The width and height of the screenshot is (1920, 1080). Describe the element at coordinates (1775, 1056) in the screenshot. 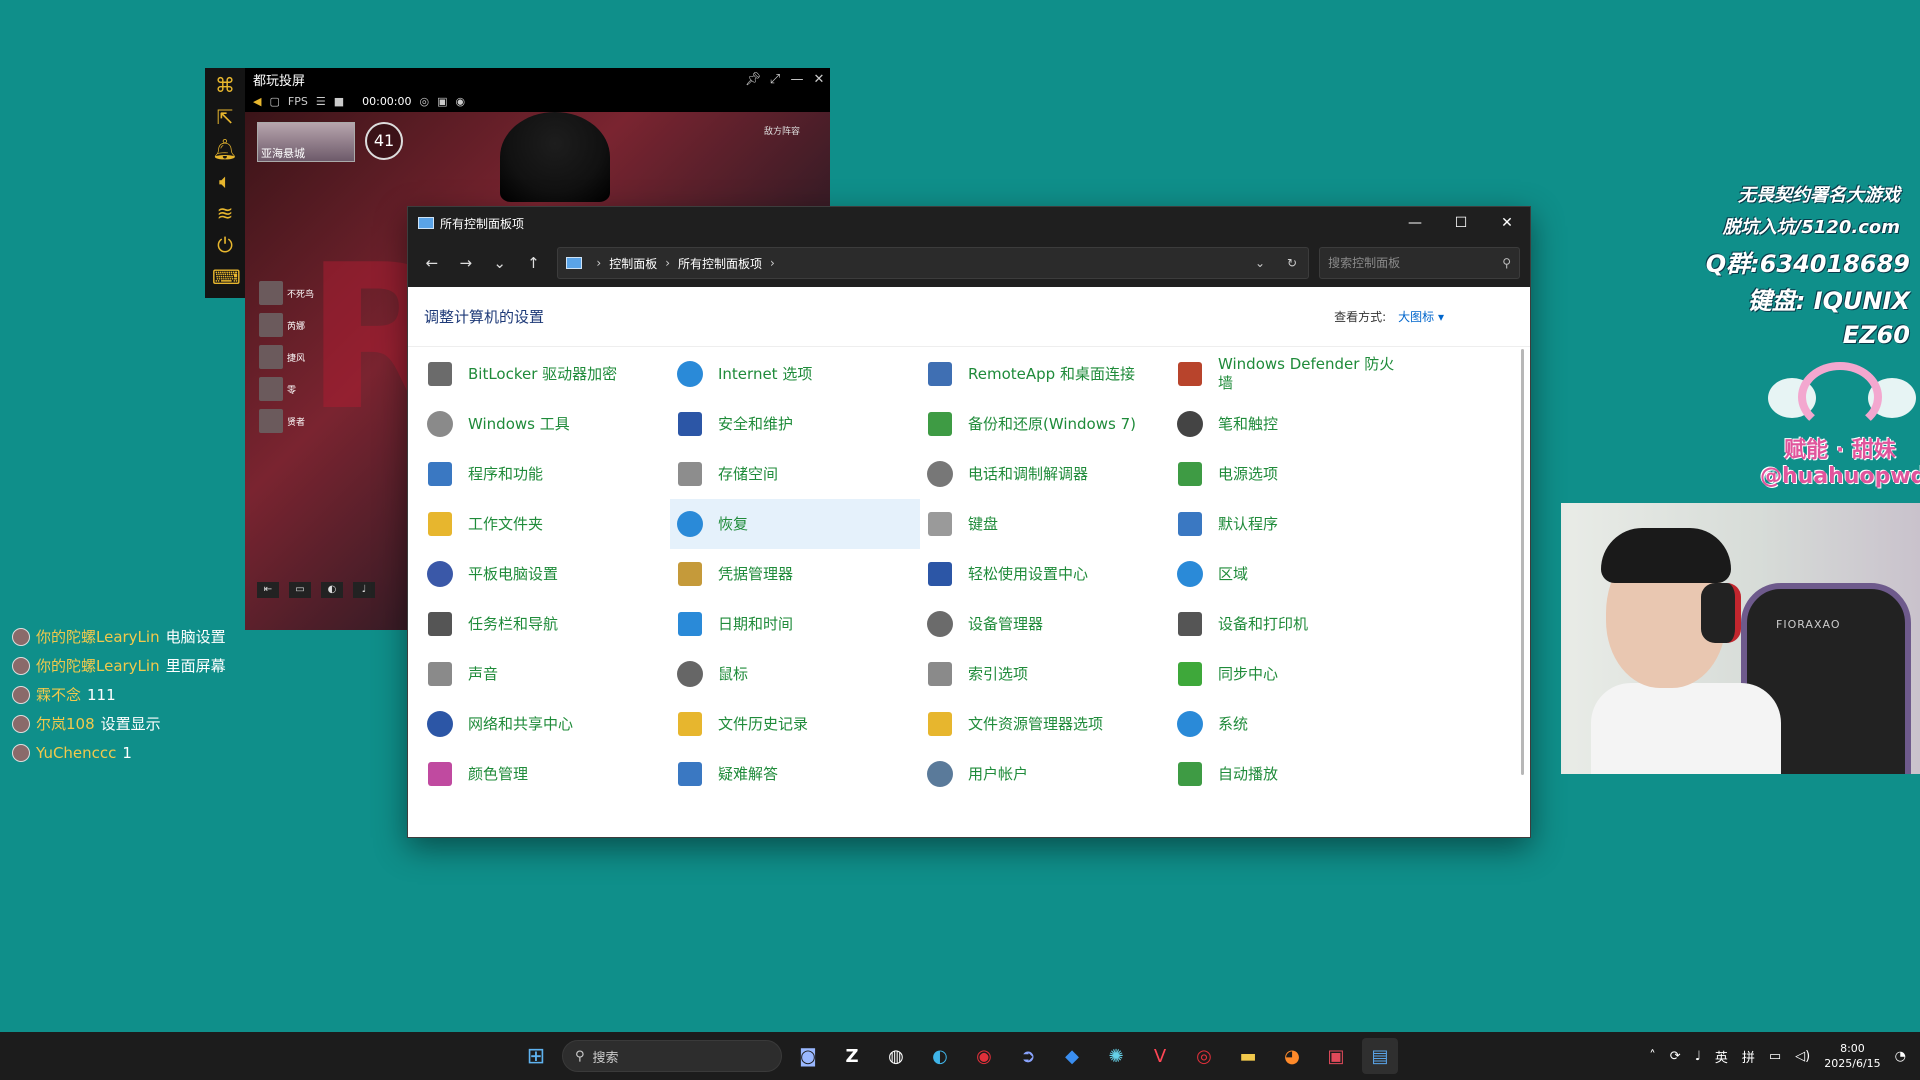

I see `network-icon: ▭` at that location.